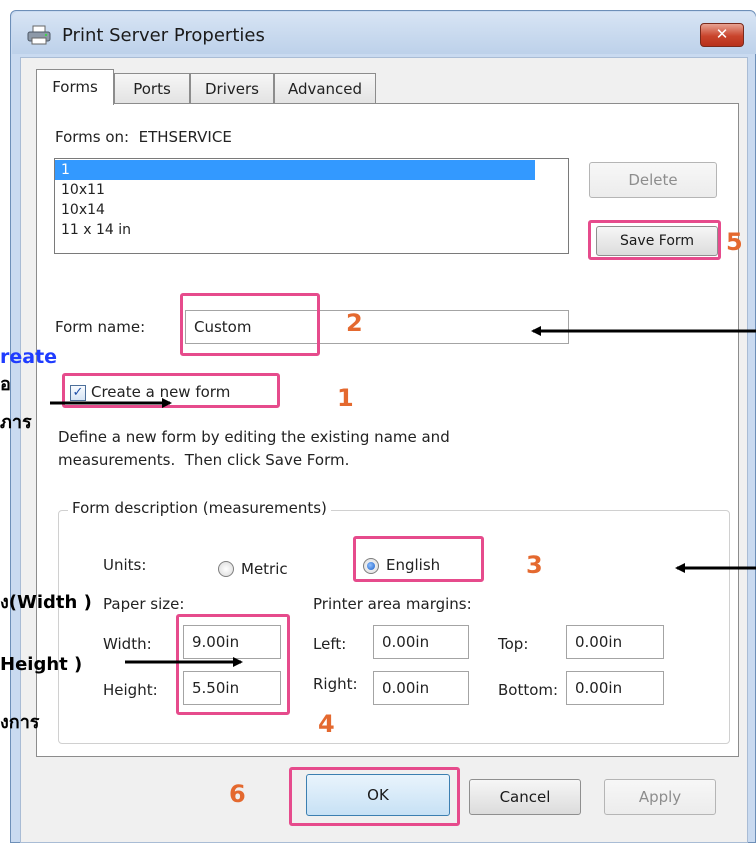  Describe the element at coordinates (75, 87) in the screenshot. I see `tab-forms: Forms` at that location.